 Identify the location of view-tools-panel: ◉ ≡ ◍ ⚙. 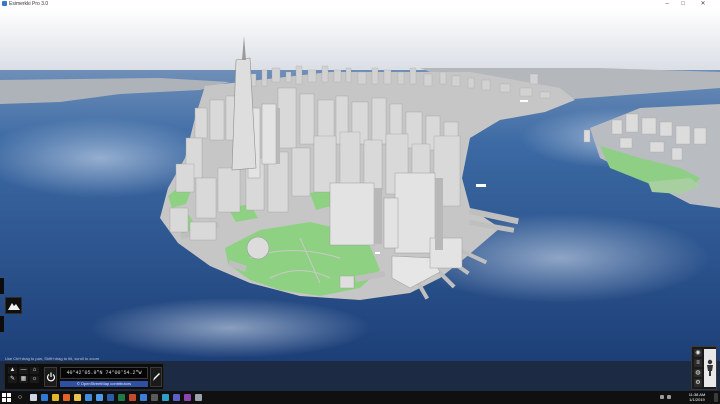
(704, 368).